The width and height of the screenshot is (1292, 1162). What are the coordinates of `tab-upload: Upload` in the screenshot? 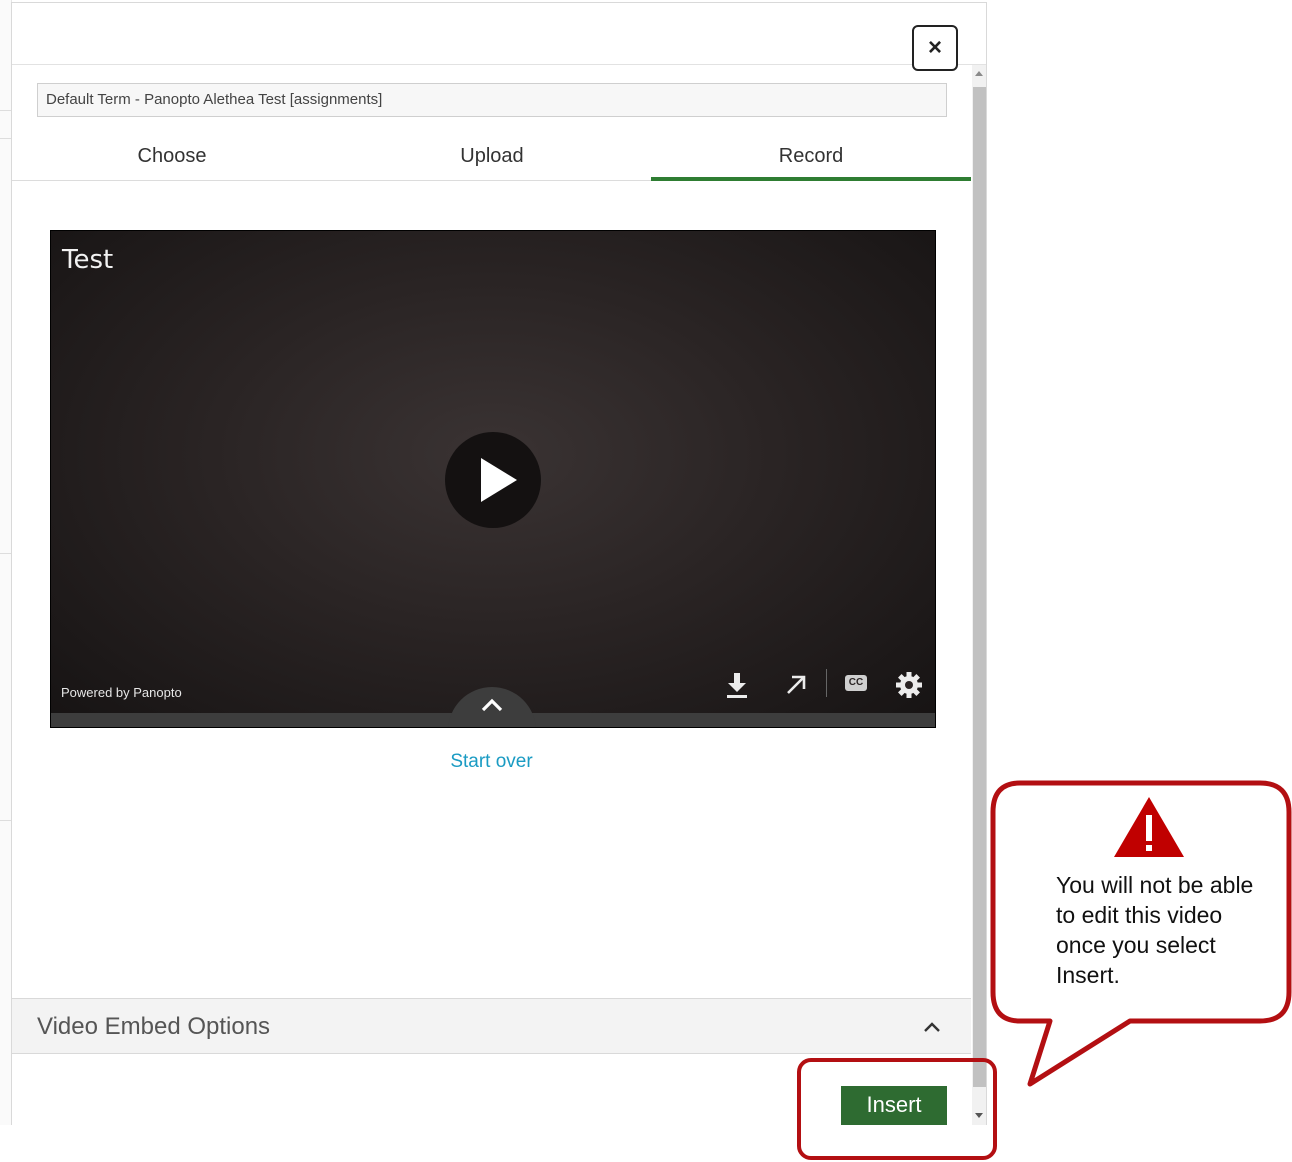 It's located at (492, 159).